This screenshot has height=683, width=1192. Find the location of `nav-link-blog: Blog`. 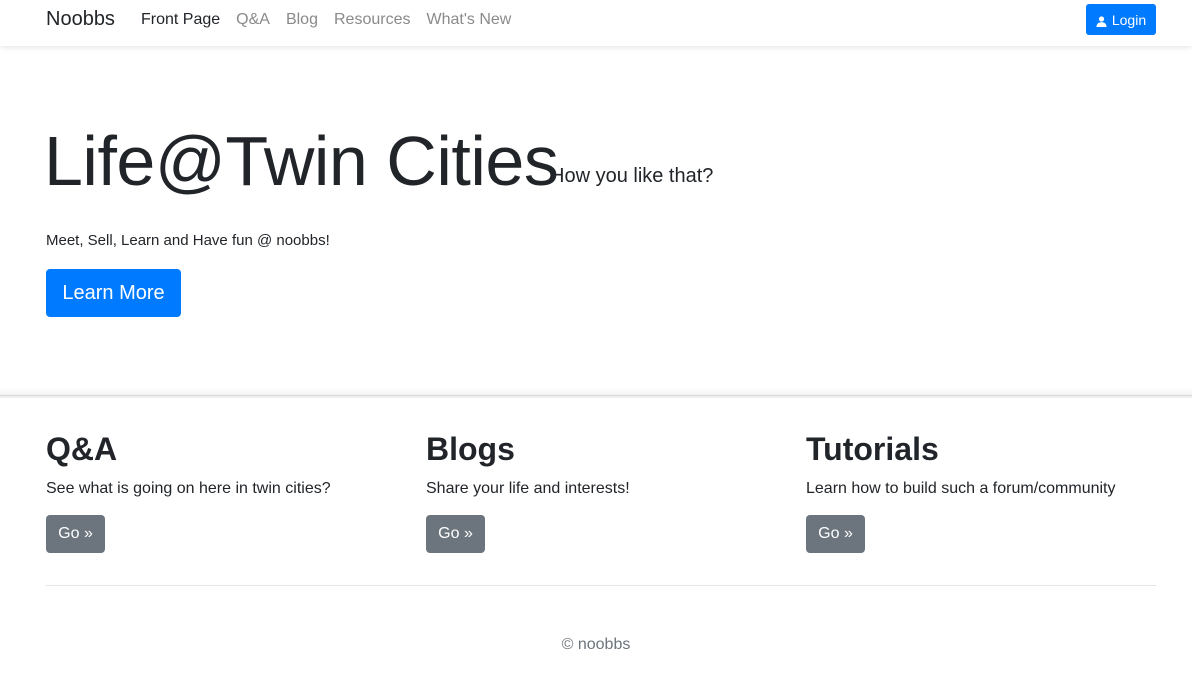

nav-link-blog: Blog is located at coordinates (302, 20).